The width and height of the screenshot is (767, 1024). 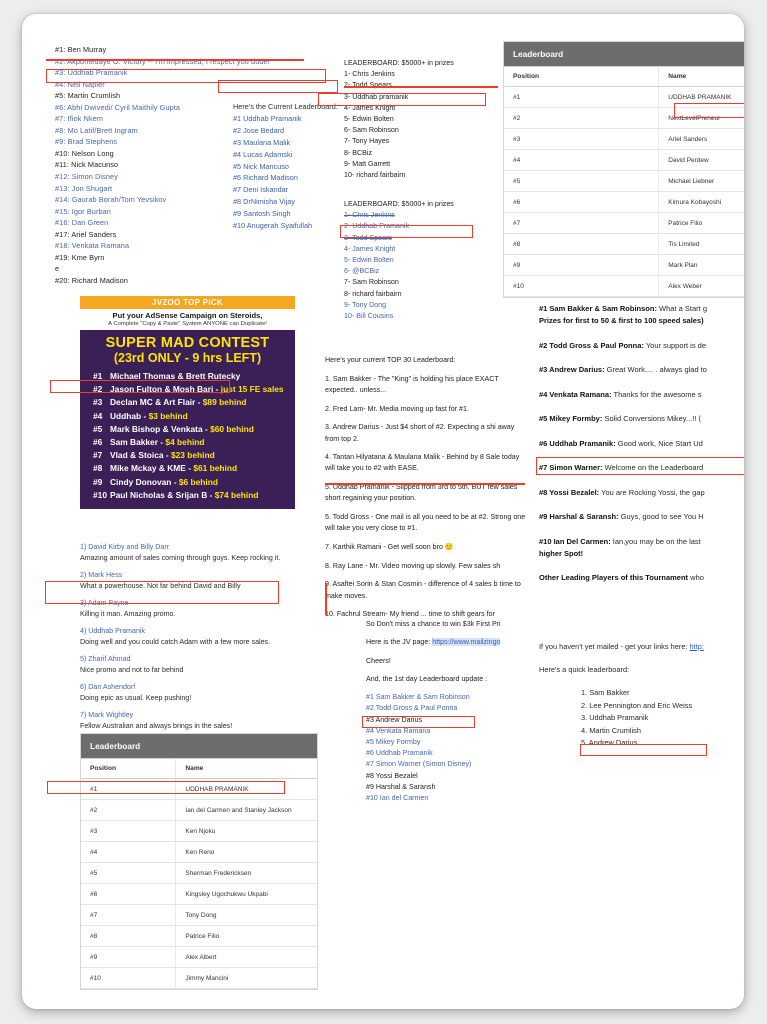 I want to click on cell-position: #3, so click(x=517, y=139).